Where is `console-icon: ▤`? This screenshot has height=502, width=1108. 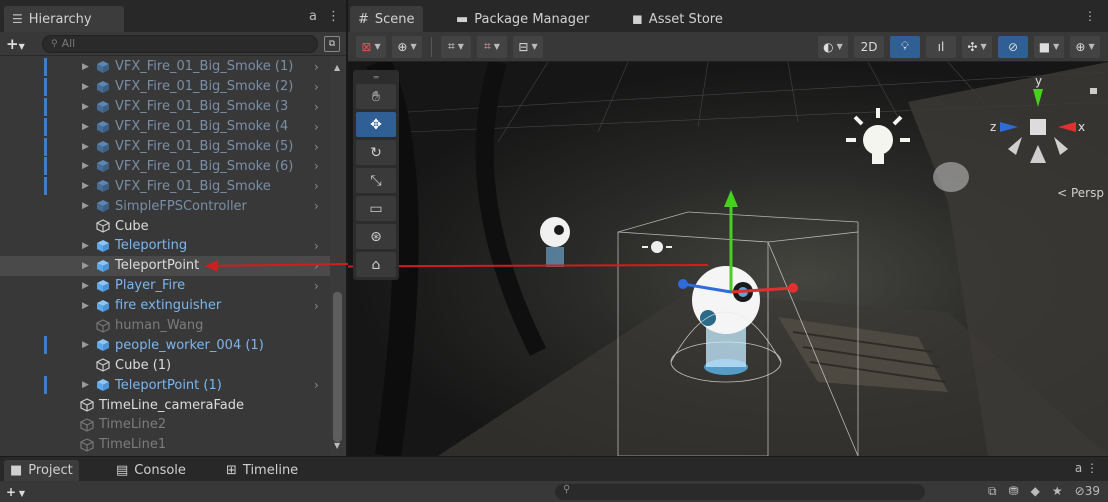
console-icon: ▤ is located at coordinates (122, 470).